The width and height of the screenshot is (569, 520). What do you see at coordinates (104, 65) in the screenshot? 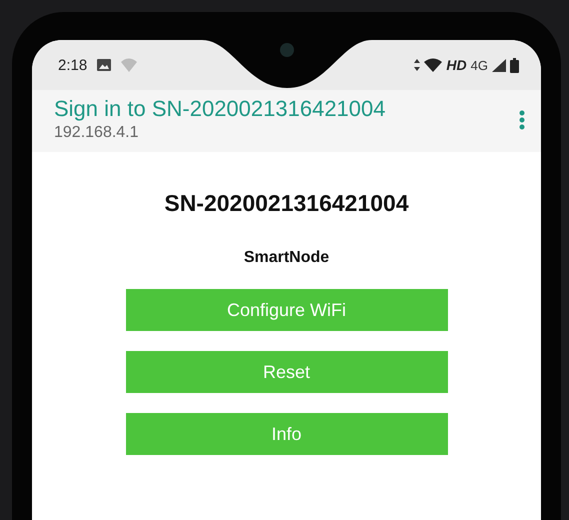
I see `image-icon` at bounding box center [104, 65].